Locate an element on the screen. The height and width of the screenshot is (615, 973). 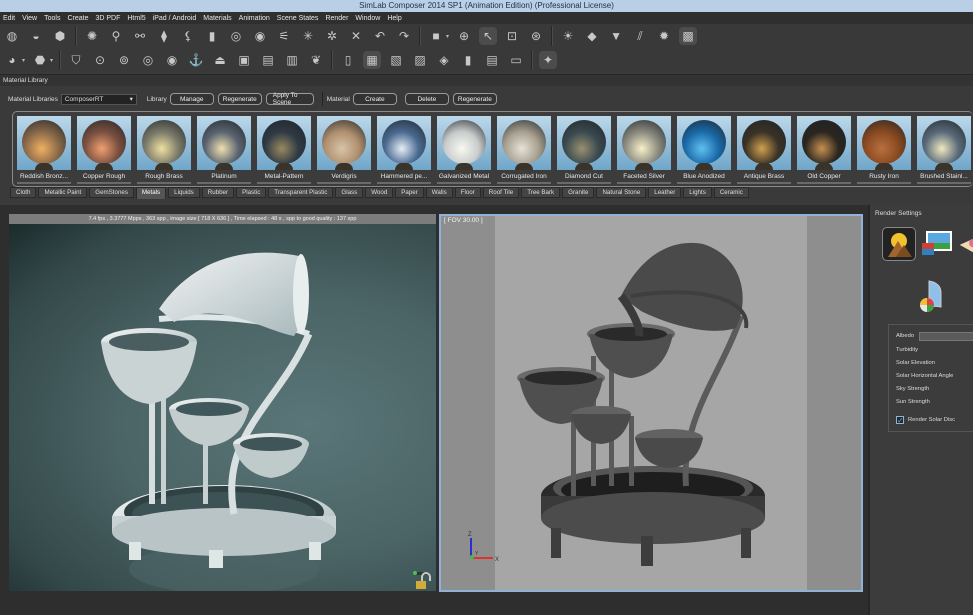
color-target-button: ◉ is located at coordinates (172, 60).